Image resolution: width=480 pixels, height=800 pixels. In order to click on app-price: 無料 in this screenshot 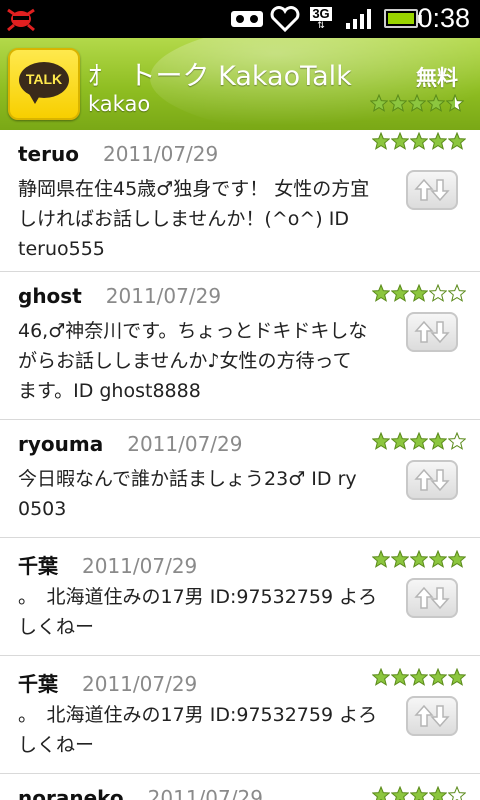, I will do `click(437, 78)`.